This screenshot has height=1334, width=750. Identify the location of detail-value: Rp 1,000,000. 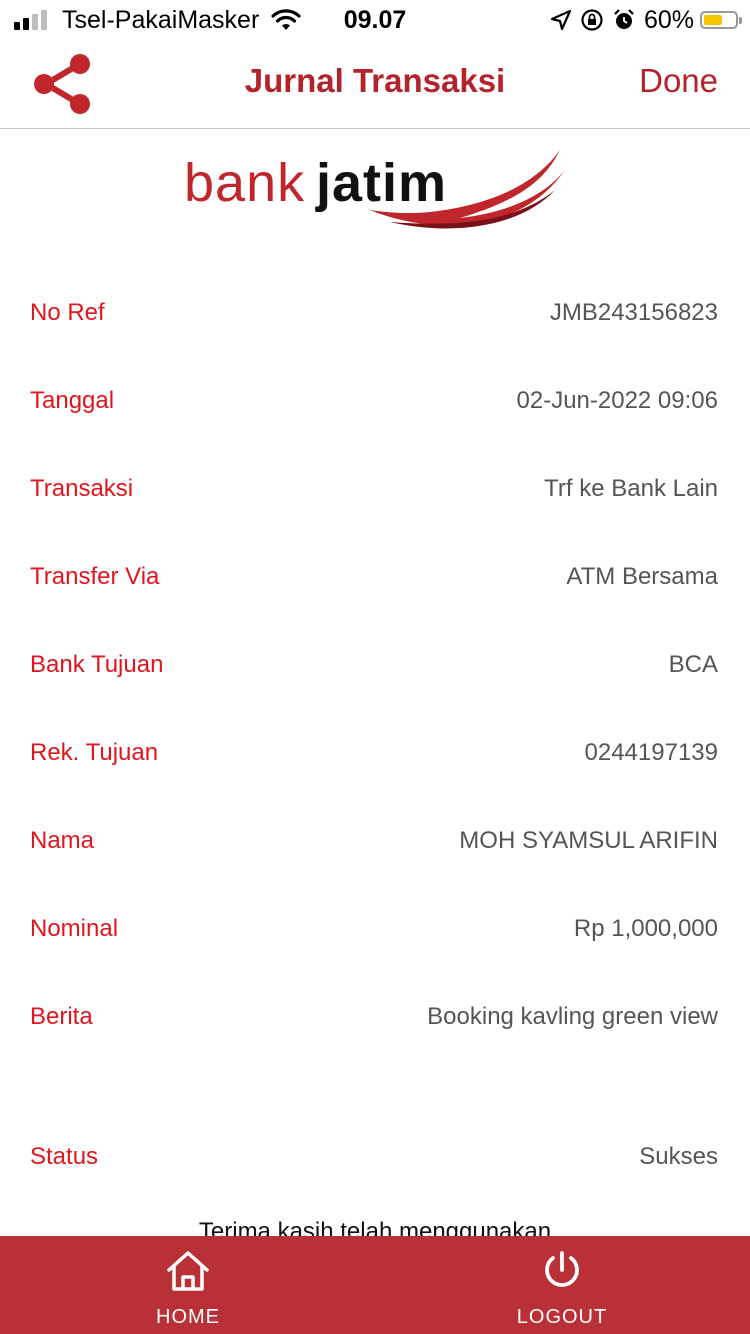
(645, 928).